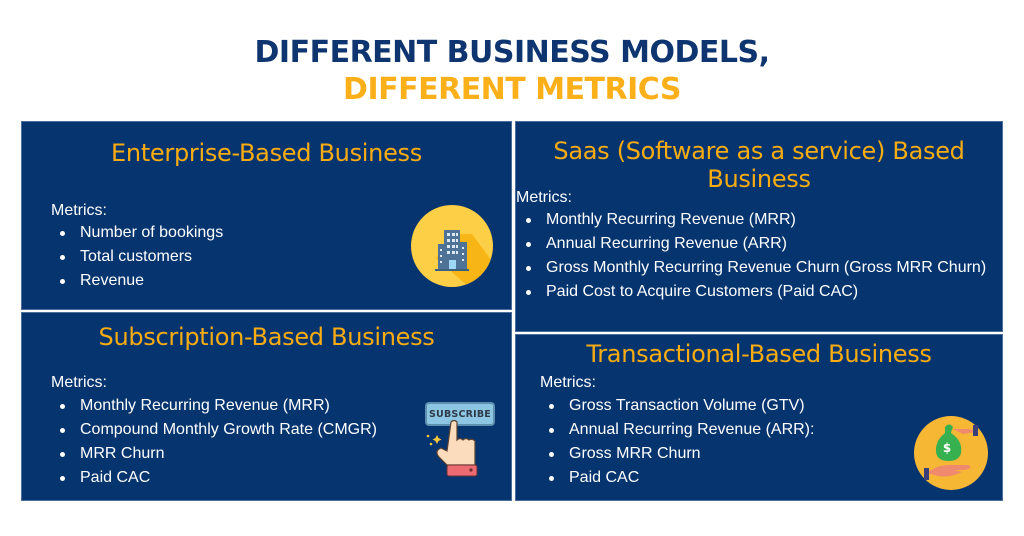 Image resolution: width=1024 pixels, height=536 pixels. I want to click on list-item: Total customers, so click(137, 257).